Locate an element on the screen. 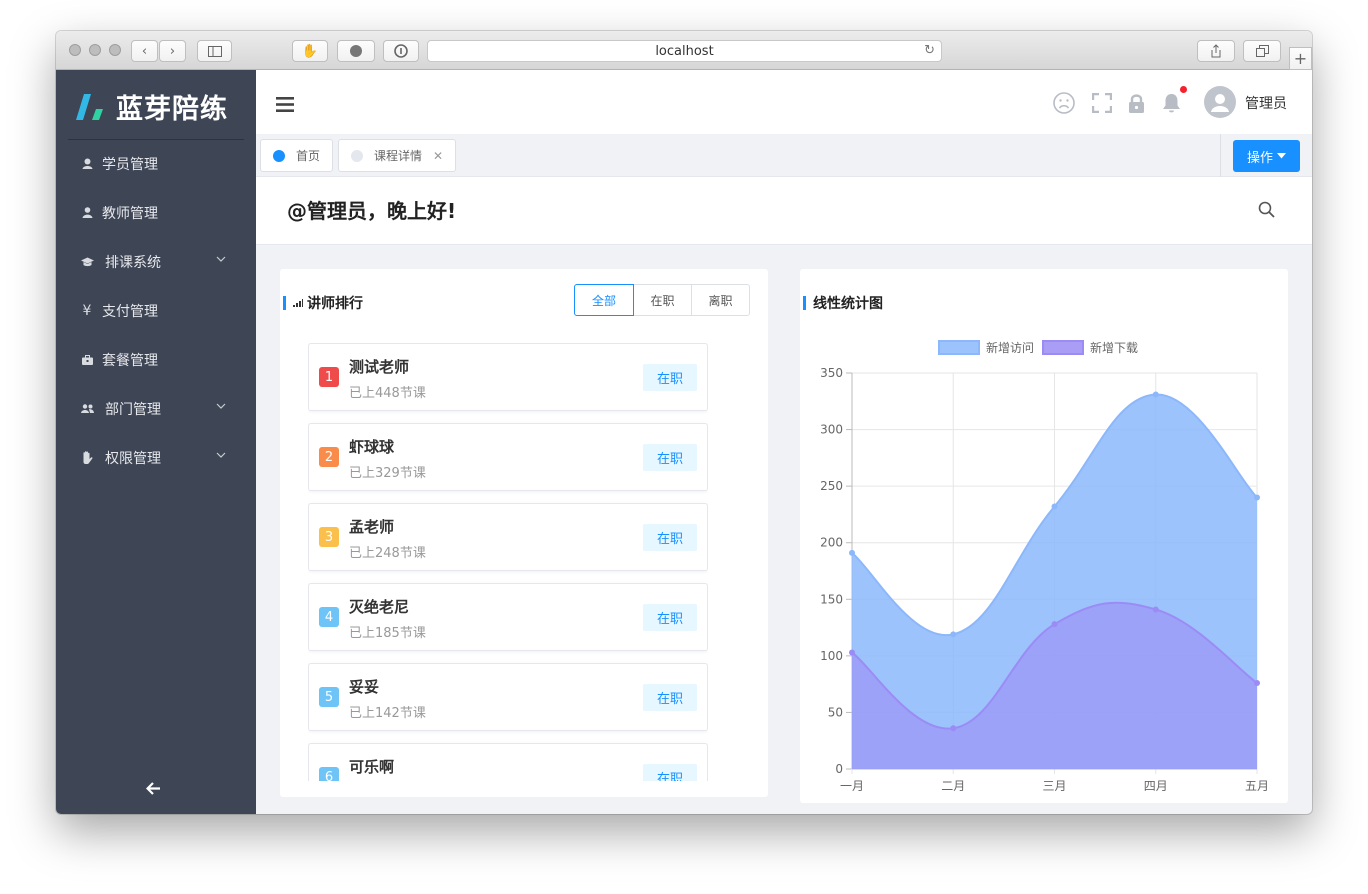  lock-icon is located at coordinates (1136, 103).